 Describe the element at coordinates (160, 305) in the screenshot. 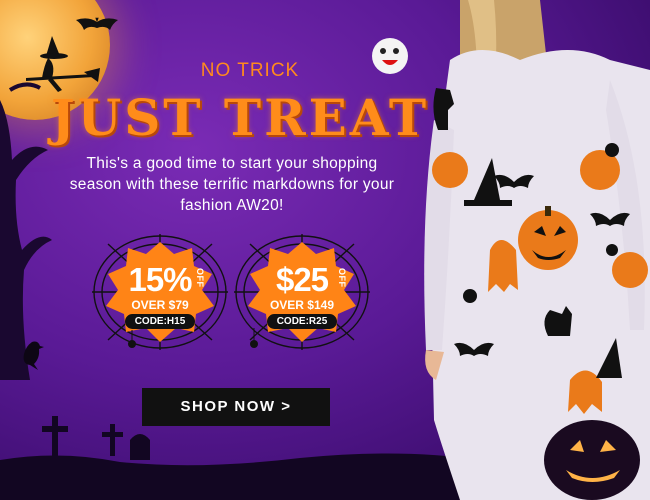

I see `coupon-condition: OVER $79` at that location.